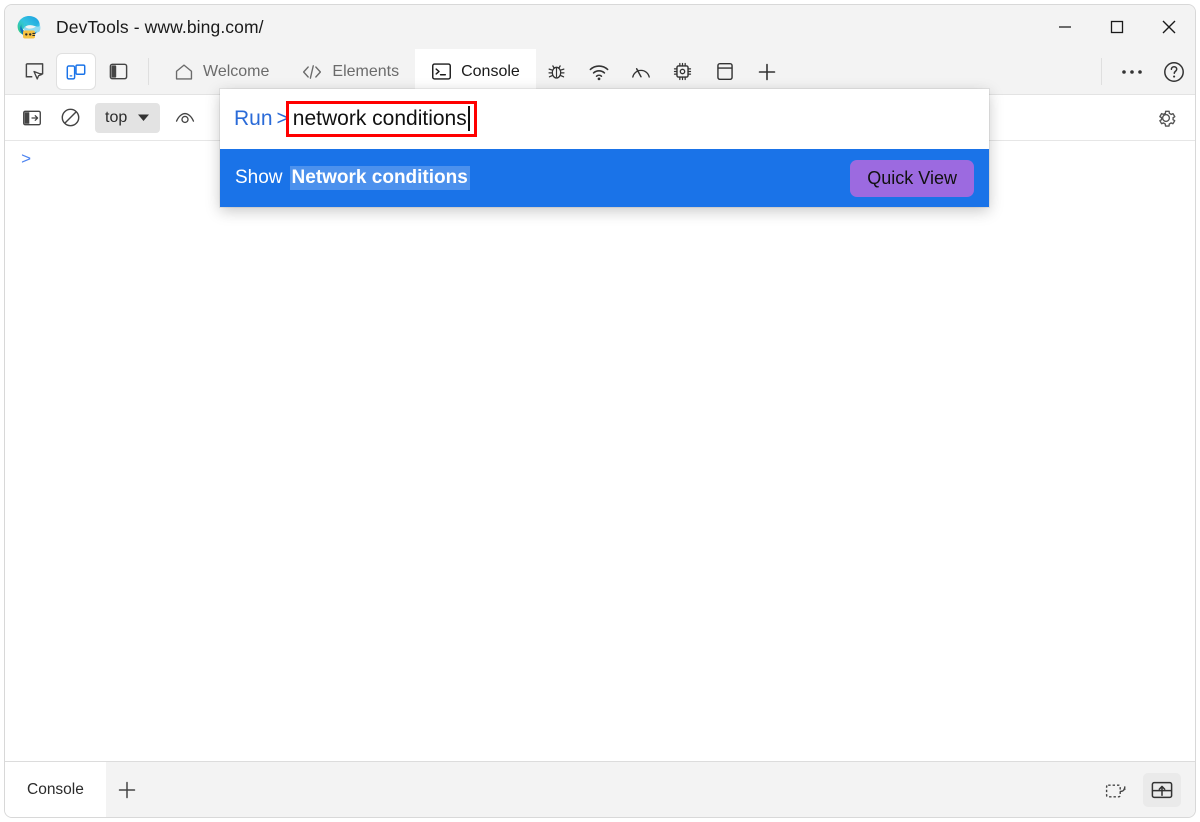  What do you see at coordinates (599, 71) in the screenshot?
I see `tab-network` at bounding box center [599, 71].